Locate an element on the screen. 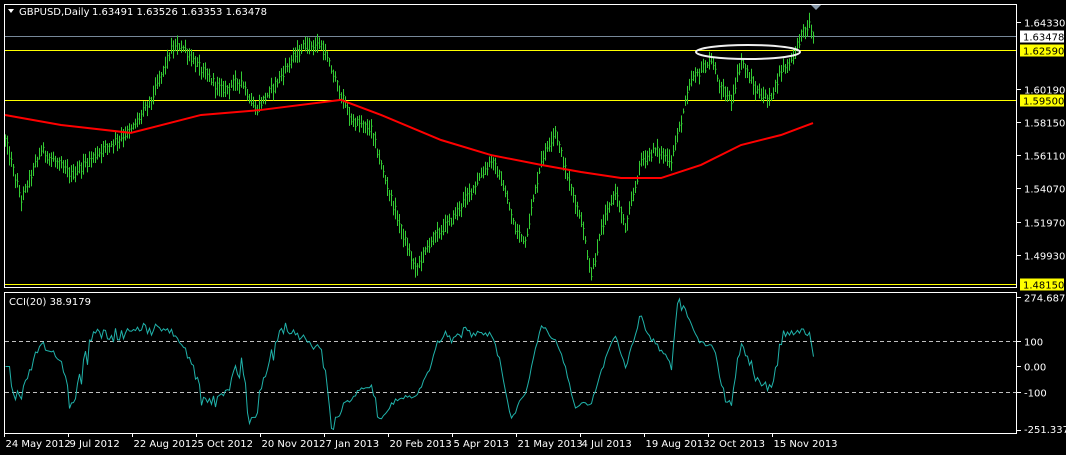  cci-tick-label: 0.00 is located at coordinates (1035, 368).